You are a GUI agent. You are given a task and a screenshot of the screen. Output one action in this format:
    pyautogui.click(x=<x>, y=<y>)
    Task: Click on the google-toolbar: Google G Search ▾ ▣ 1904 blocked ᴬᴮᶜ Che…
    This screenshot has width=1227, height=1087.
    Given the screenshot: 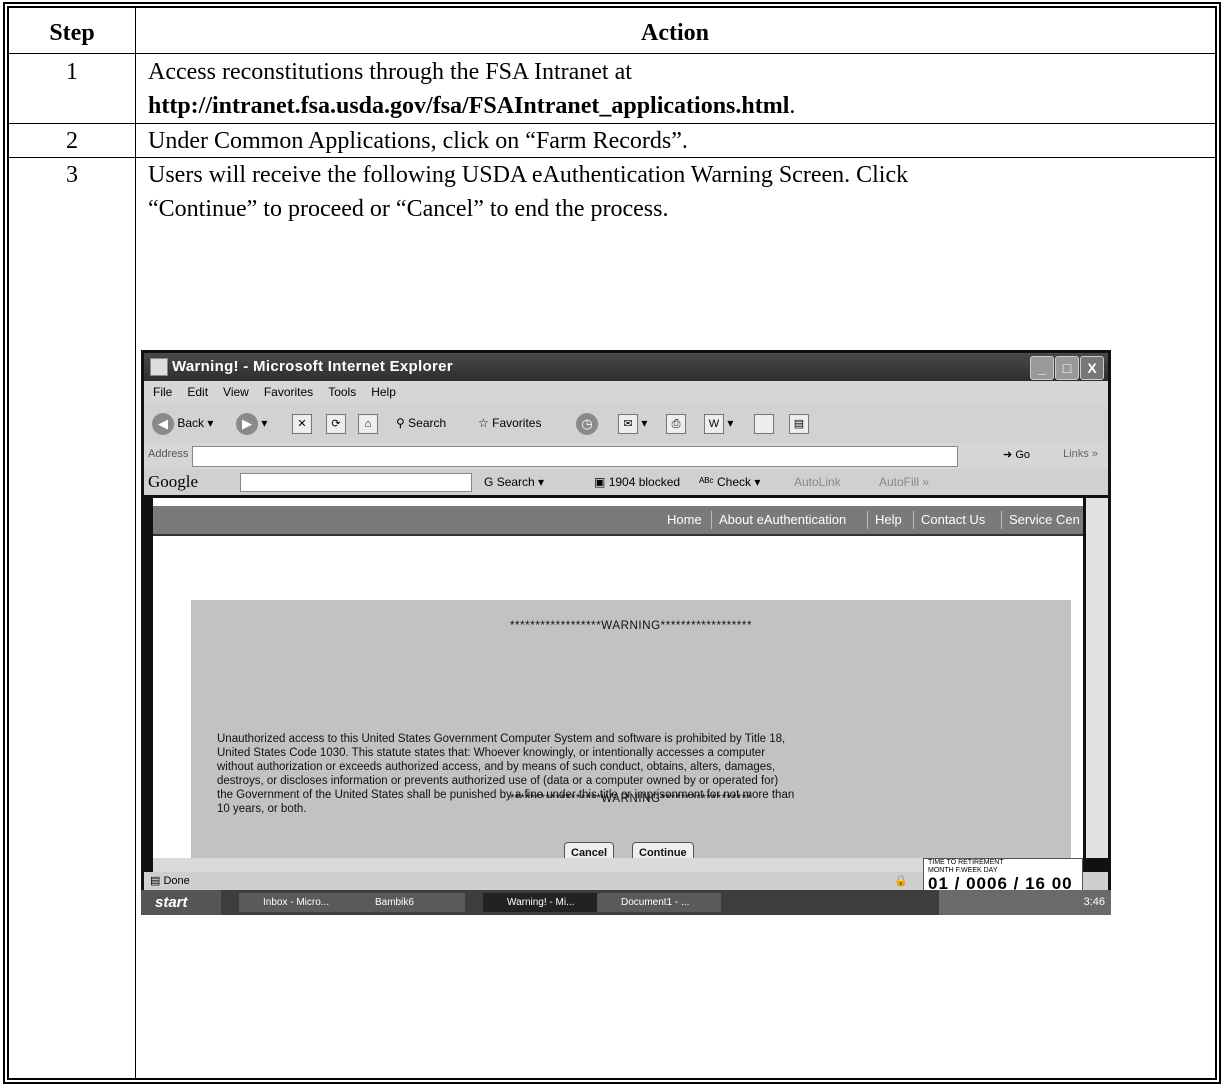 What is the action you would take?
    pyautogui.click(x=626, y=482)
    